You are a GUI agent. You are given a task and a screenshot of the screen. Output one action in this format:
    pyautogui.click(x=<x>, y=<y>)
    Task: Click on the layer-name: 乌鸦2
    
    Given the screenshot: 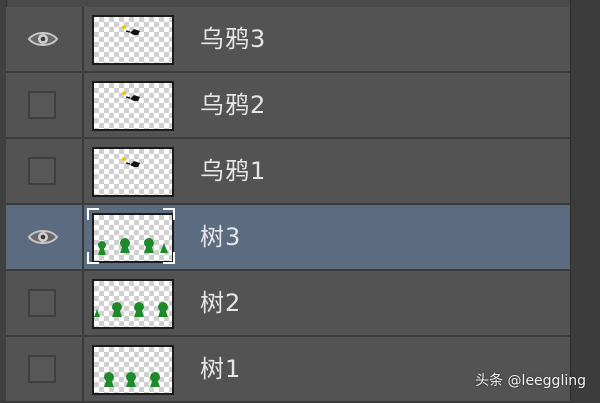 What is the action you would take?
    pyautogui.click(x=233, y=105)
    